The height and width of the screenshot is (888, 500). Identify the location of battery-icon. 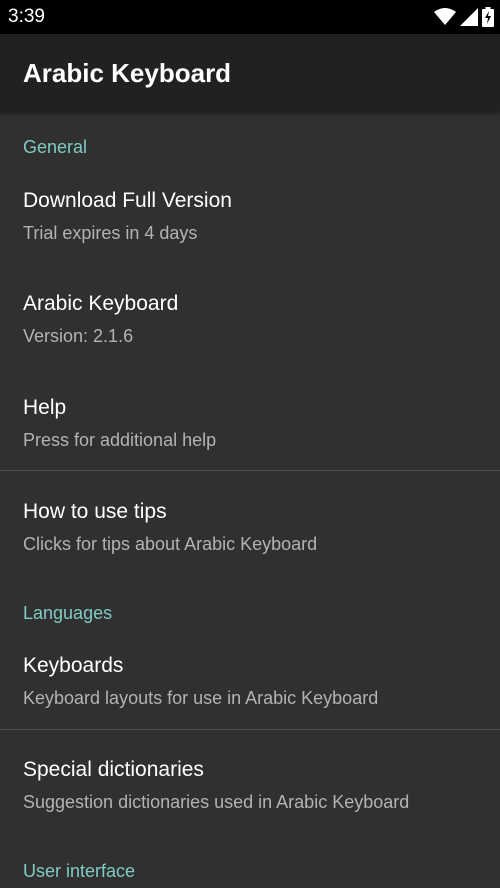
(488, 17).